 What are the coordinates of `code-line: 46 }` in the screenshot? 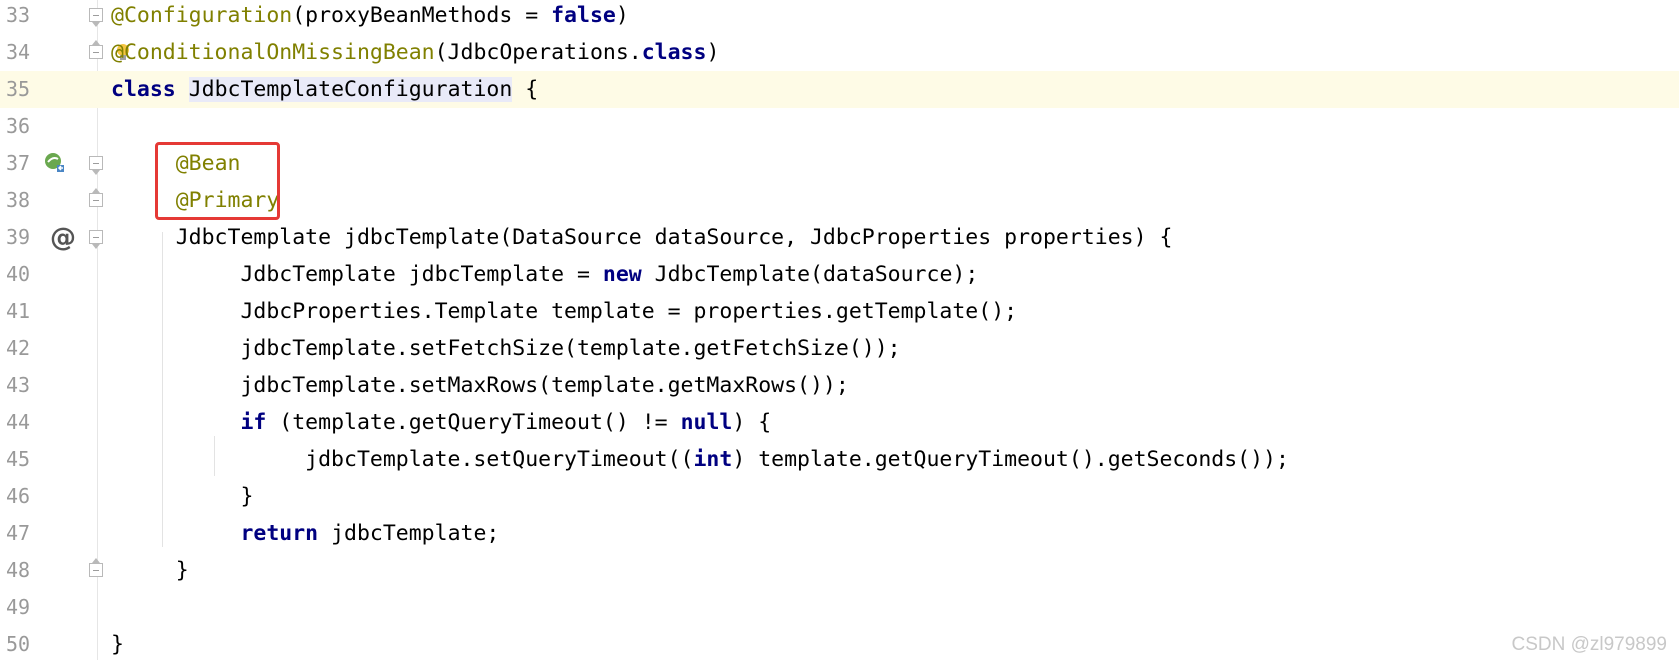 It's located at (839, 496).